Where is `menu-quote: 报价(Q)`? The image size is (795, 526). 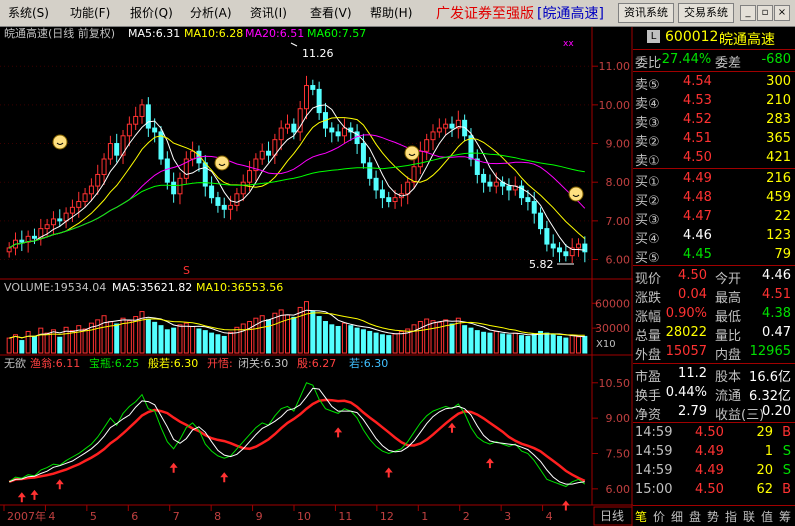
menu-quote: 报价(Q) is located at coordinates (151, 12).